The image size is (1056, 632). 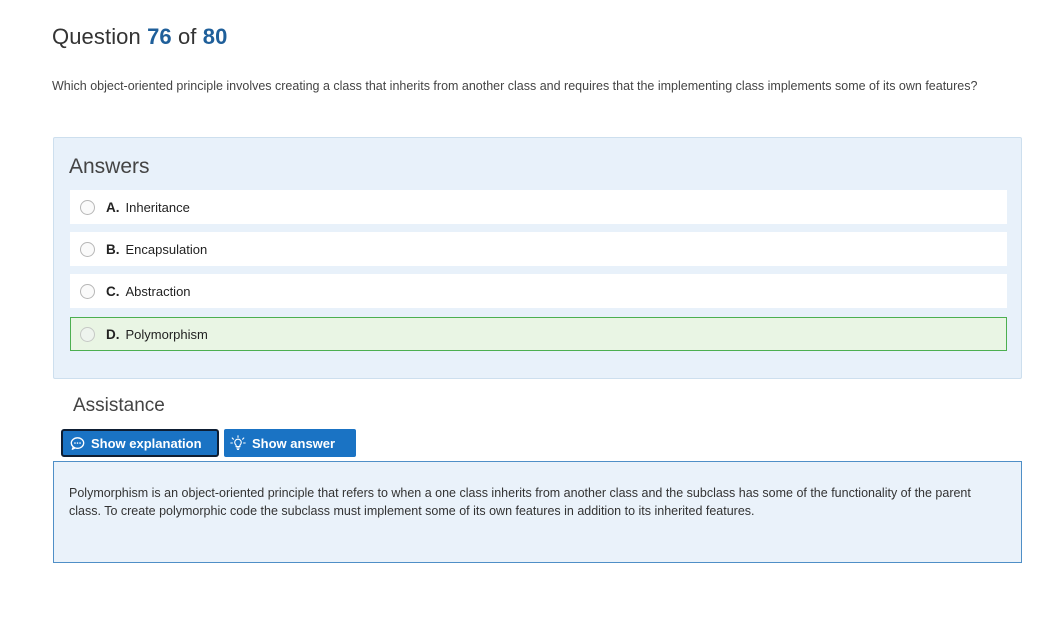 What do you see at coordinates (113, 291) in the screenshot?
I see `option-letter: C.` at bounding box center [113, 291].